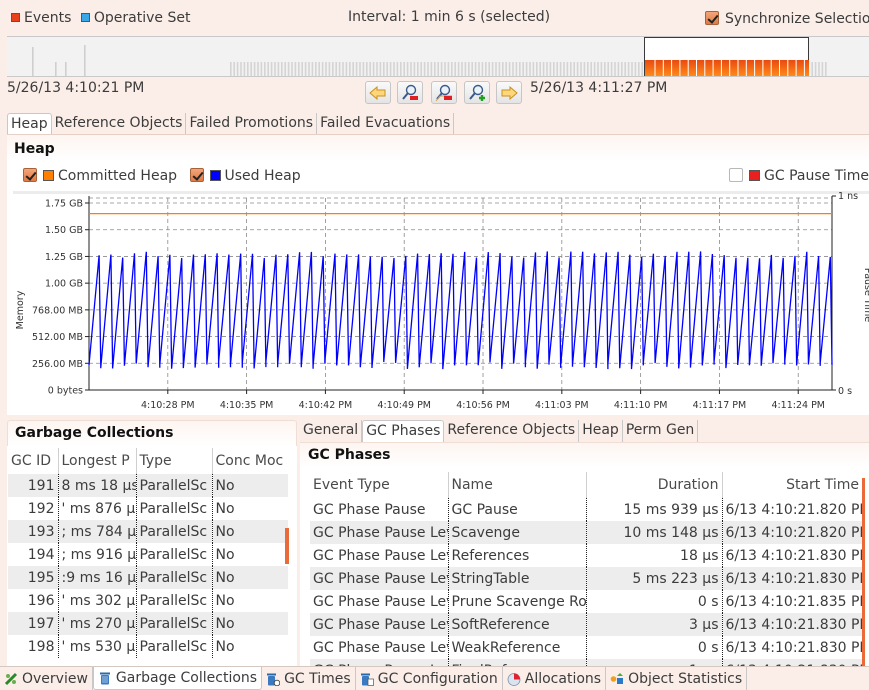 The image size is (869, 690). Describe the element at coordinates (654, 578) in the screenshot. I see `duration-cell: 5 ms 223 µs` at that location.